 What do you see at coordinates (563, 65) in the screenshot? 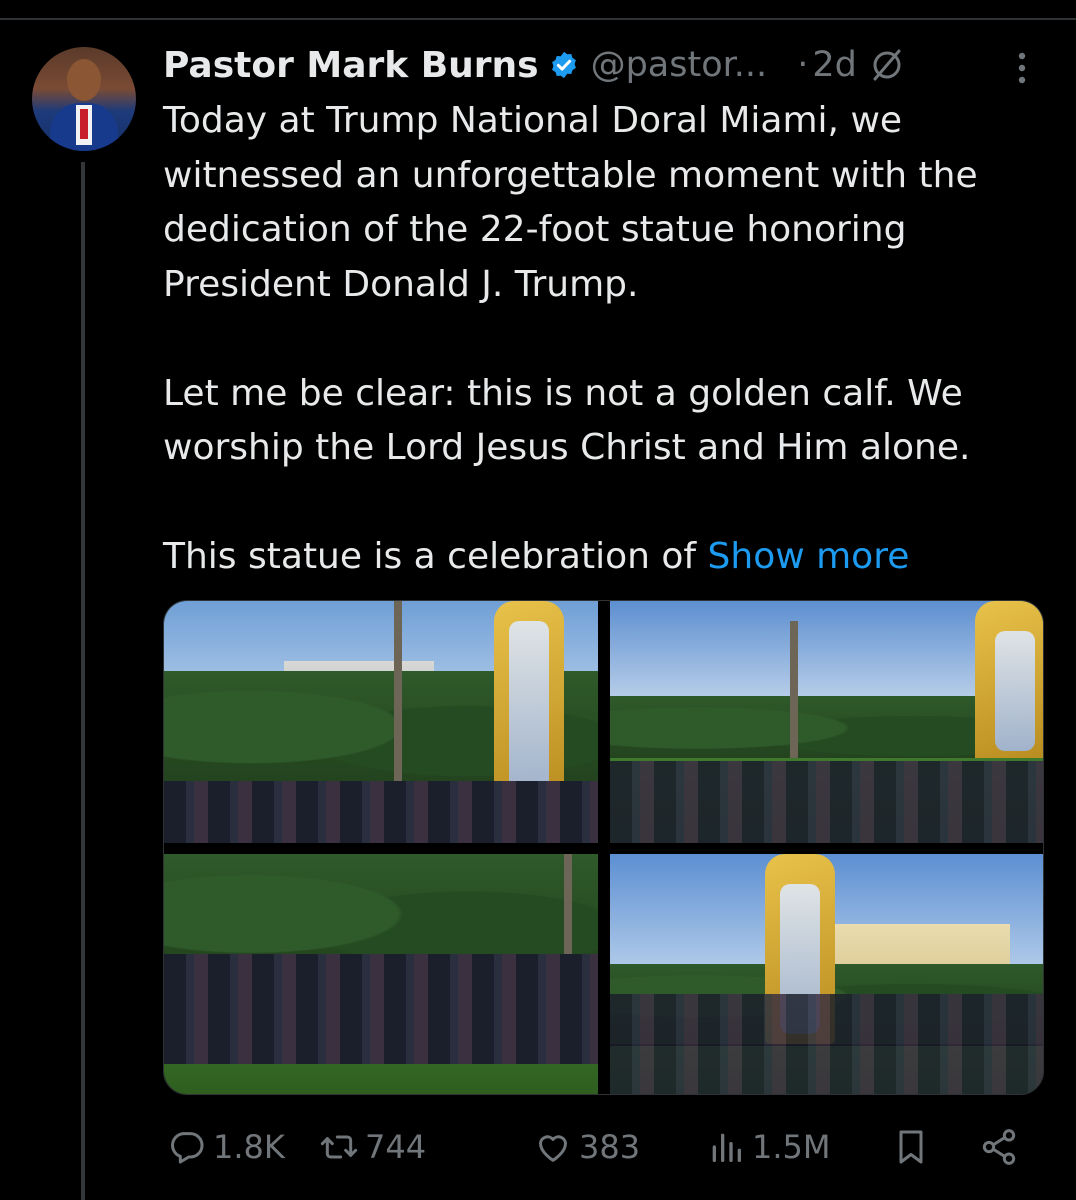
I see `verified-badge-icon` at bounding box center [563, 65].